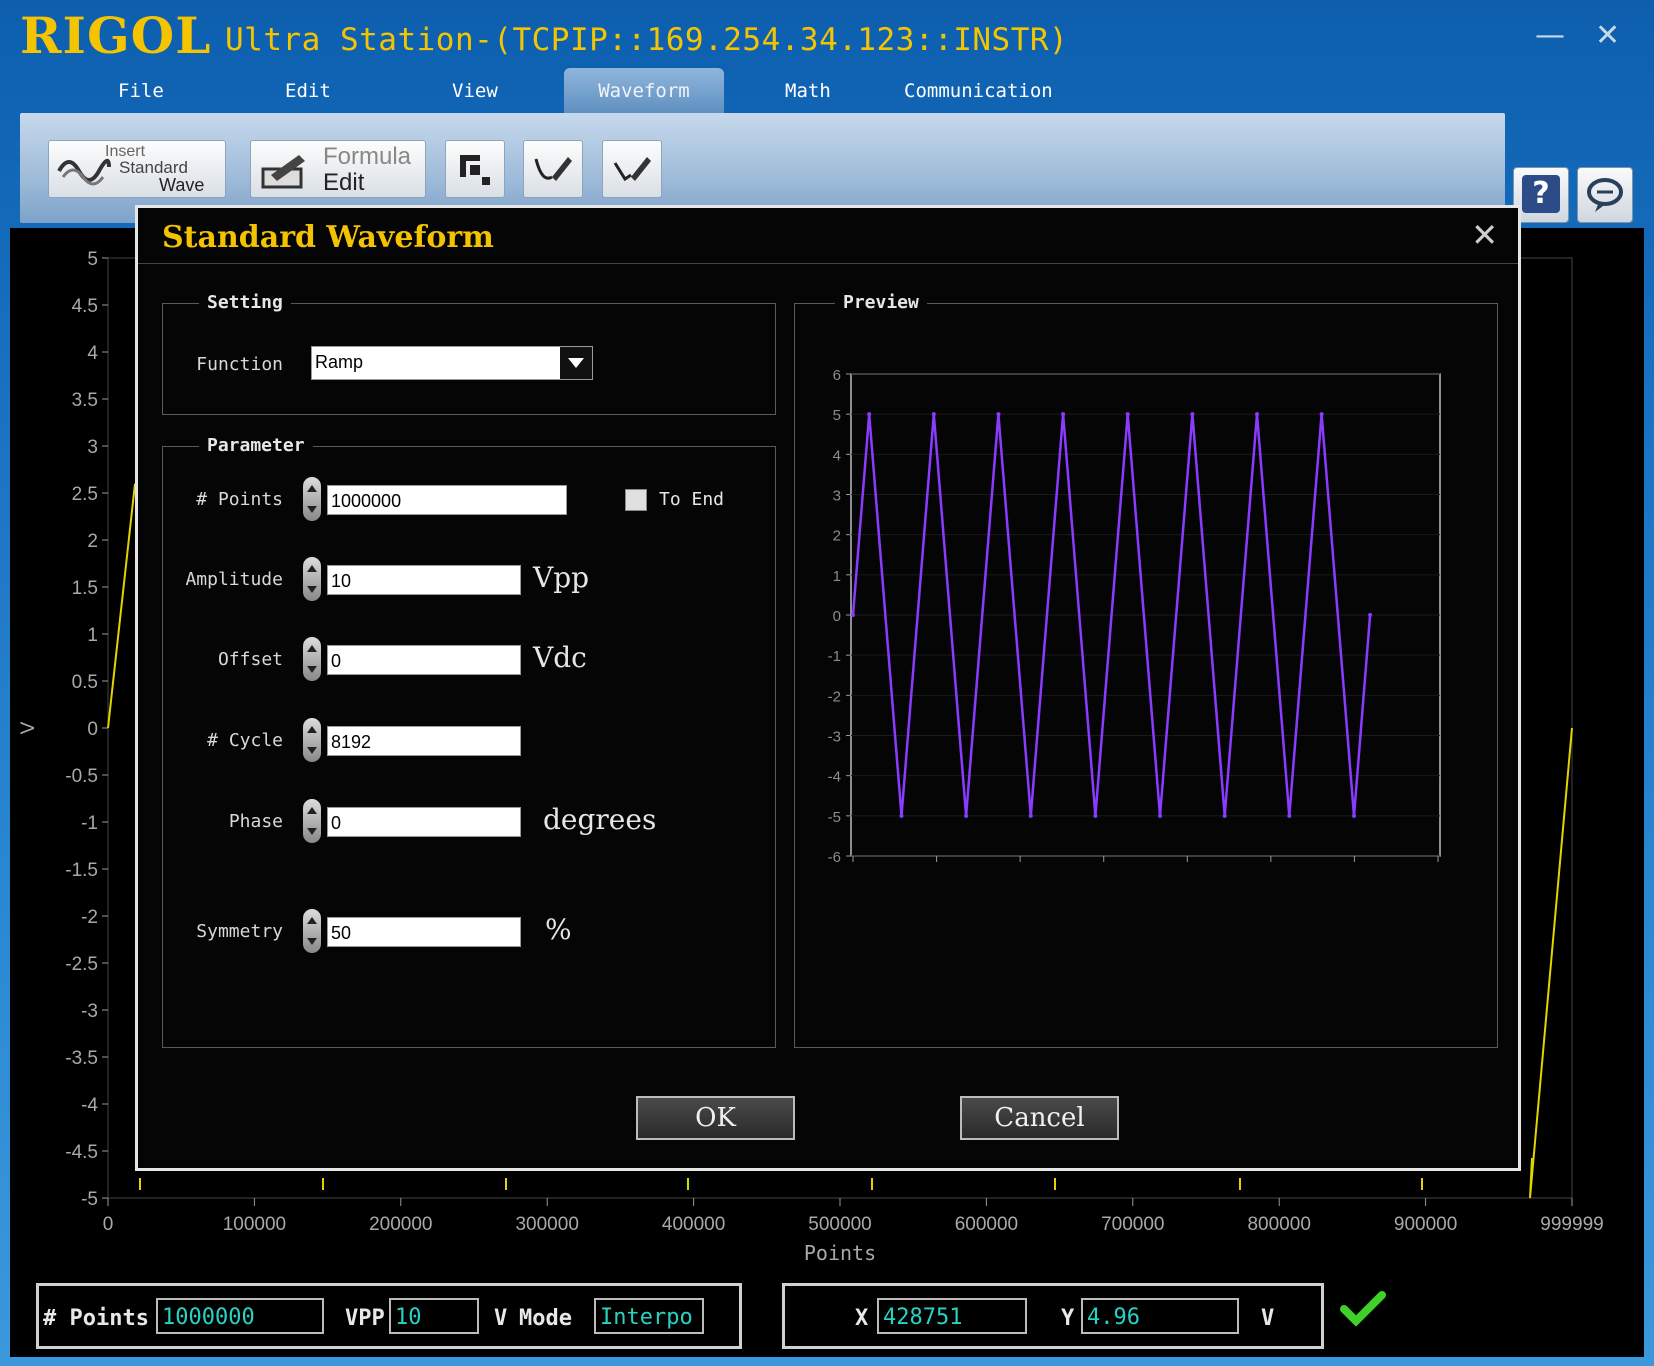 The height and width of the screenshot is (1366, 1654). I want to click on x-tick-label: 400000, so click(693, 1224).